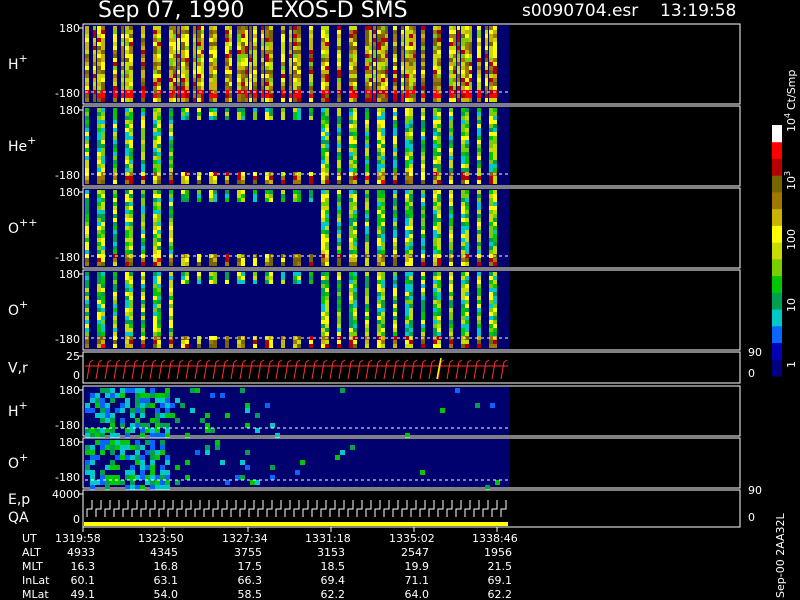 The height and width of the screenshot is (600, 800). Describe the element at coordinates (296, 524) in the screenshot. I see `qa-bar` at that location.